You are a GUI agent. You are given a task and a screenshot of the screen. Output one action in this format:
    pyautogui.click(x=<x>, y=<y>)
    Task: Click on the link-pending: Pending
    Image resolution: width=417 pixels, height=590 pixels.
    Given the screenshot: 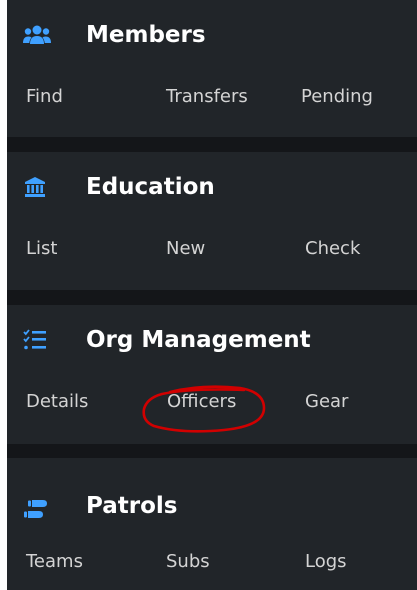 What is the action you would take?
    pyautogui.click(x=337, y=96)
    